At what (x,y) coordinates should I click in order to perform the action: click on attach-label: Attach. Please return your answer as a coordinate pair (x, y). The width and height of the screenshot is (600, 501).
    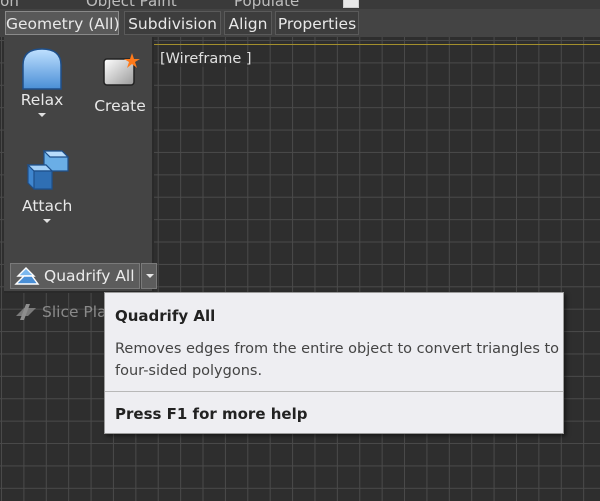
    Looking at the image, I should click on (47, 206).